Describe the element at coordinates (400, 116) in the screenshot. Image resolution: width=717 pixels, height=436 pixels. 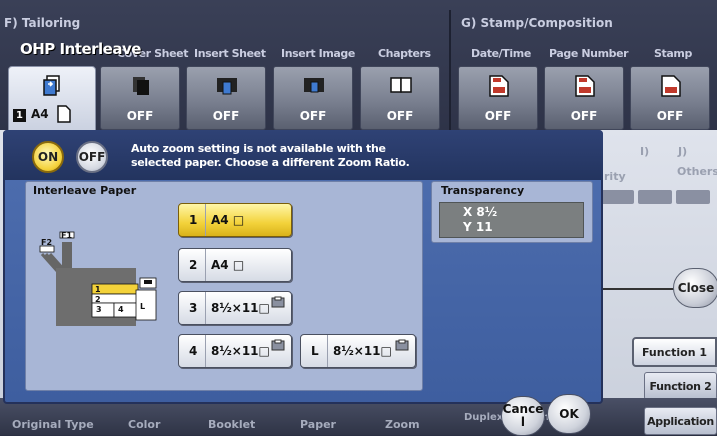
I see `chapters-value: OFF` at that location.